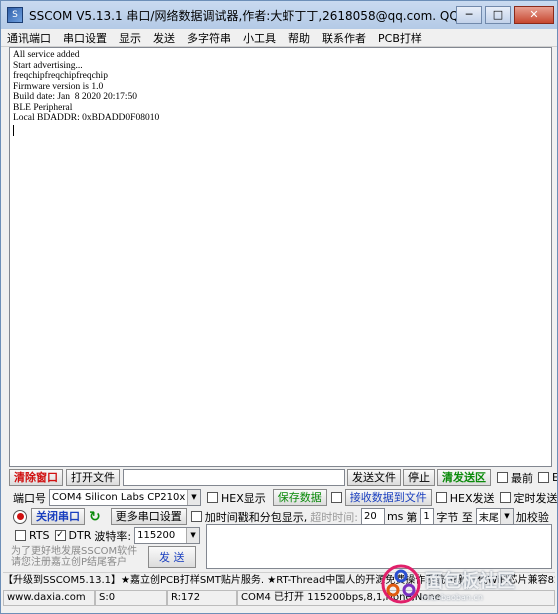 The height and width of the screenshot is (614, 558). I want to click on promo-text: 为了更好地发展SSCOM软件 请您注册嘉立创P结尾客户, so click(74, 557).